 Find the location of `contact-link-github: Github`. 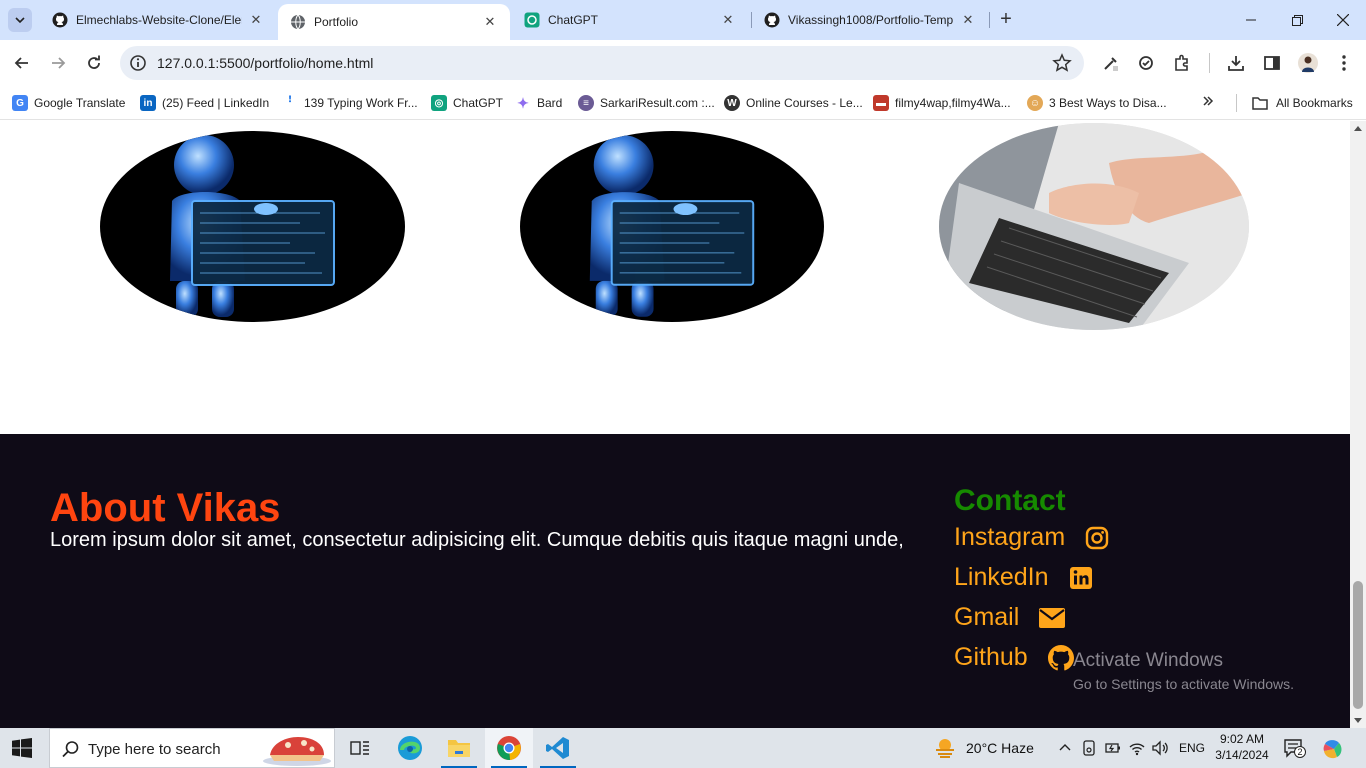

contact-link-github: Github is located at coordinates (1014, 657).